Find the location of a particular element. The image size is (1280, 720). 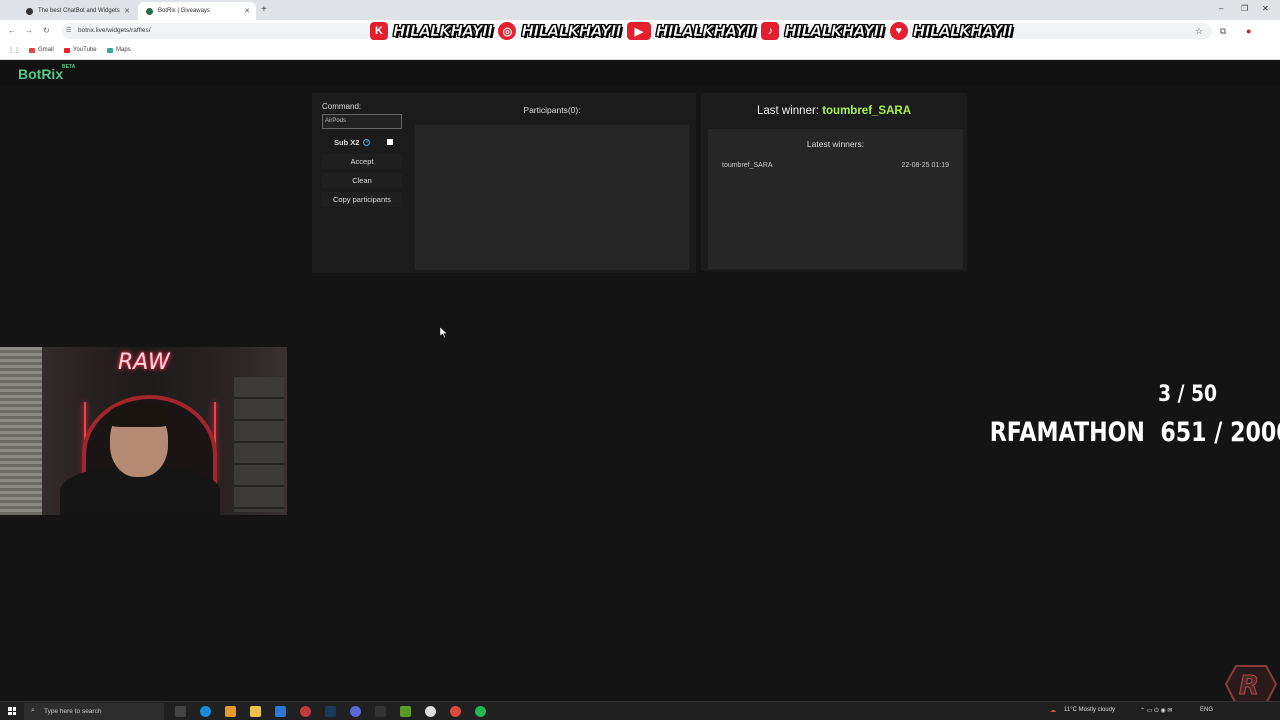

chrome-icon is located at coordinates (455, 711).